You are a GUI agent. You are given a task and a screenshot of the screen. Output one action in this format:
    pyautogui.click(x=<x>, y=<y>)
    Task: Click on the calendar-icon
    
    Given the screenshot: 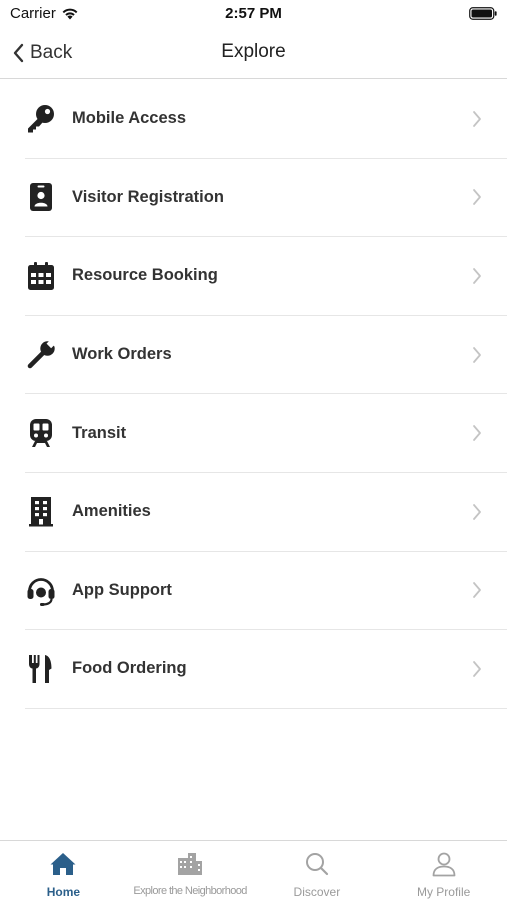 What is the action you would take?
    pyautogui.click(x=41, y=276)
    